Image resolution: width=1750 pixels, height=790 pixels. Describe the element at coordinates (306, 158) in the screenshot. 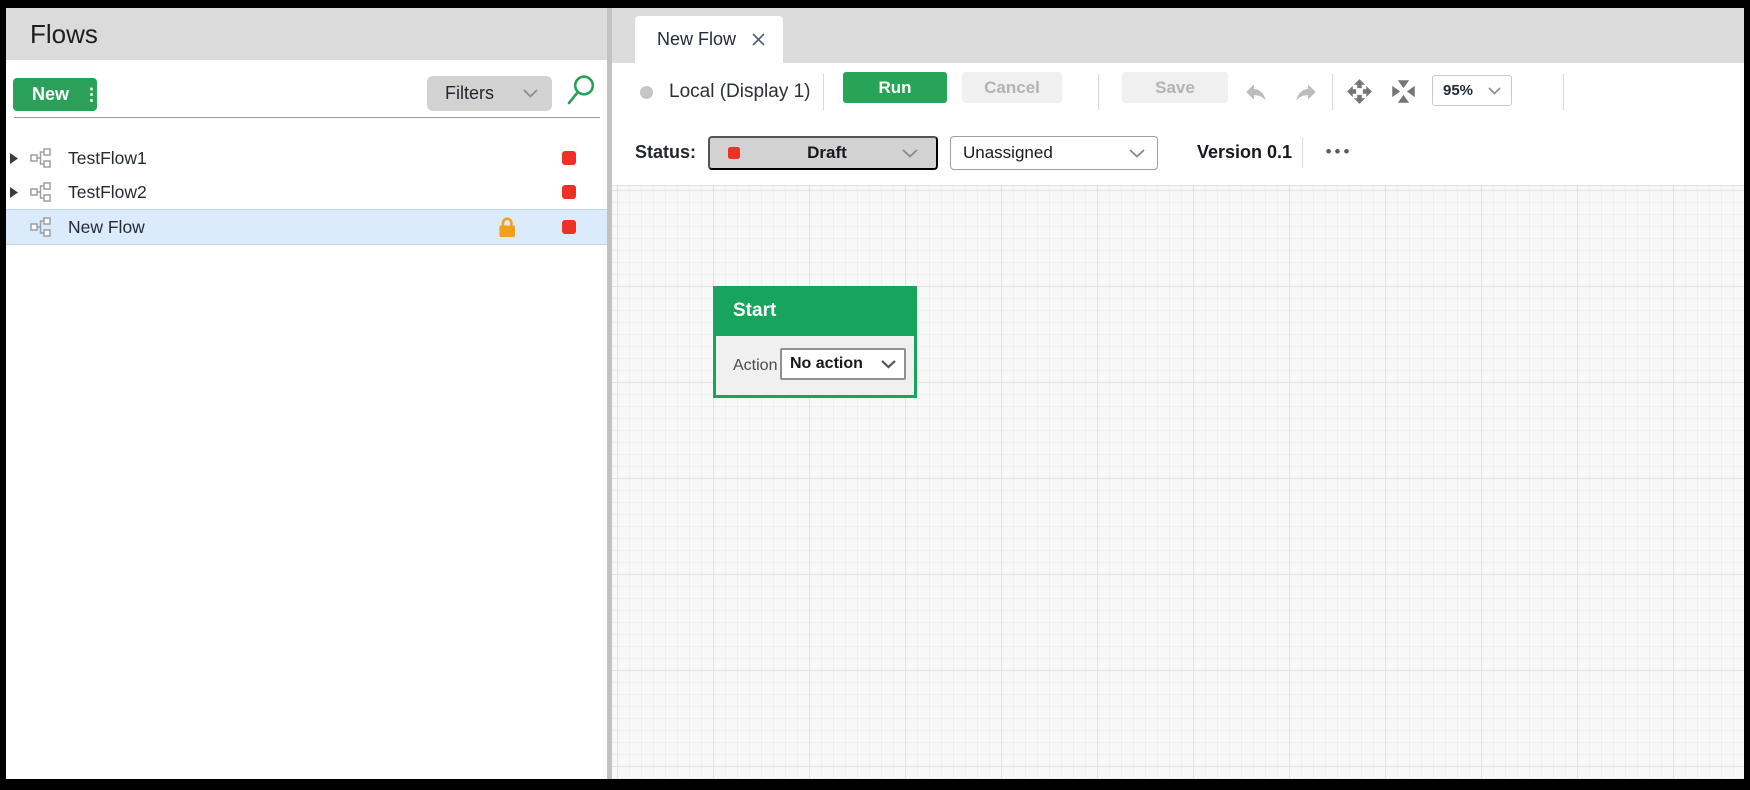

I see `flow-list-item-testflow1: TestFlow1` at that location.